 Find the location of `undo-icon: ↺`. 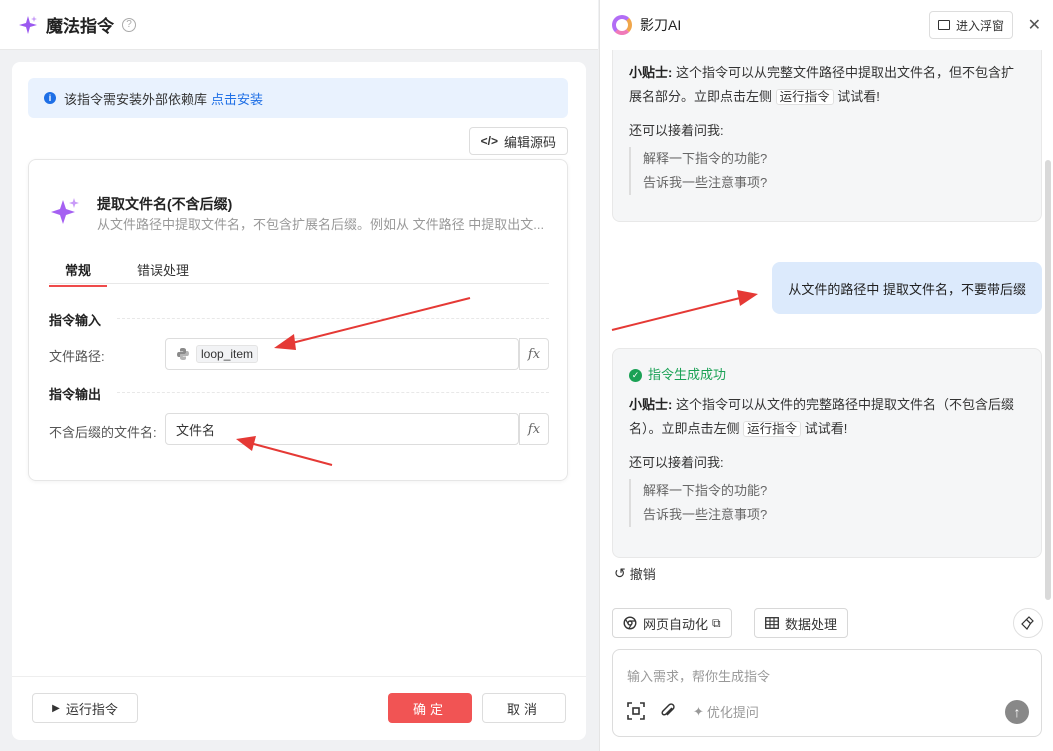

undo-icon: ↺ is located at coordinates (620, 573).